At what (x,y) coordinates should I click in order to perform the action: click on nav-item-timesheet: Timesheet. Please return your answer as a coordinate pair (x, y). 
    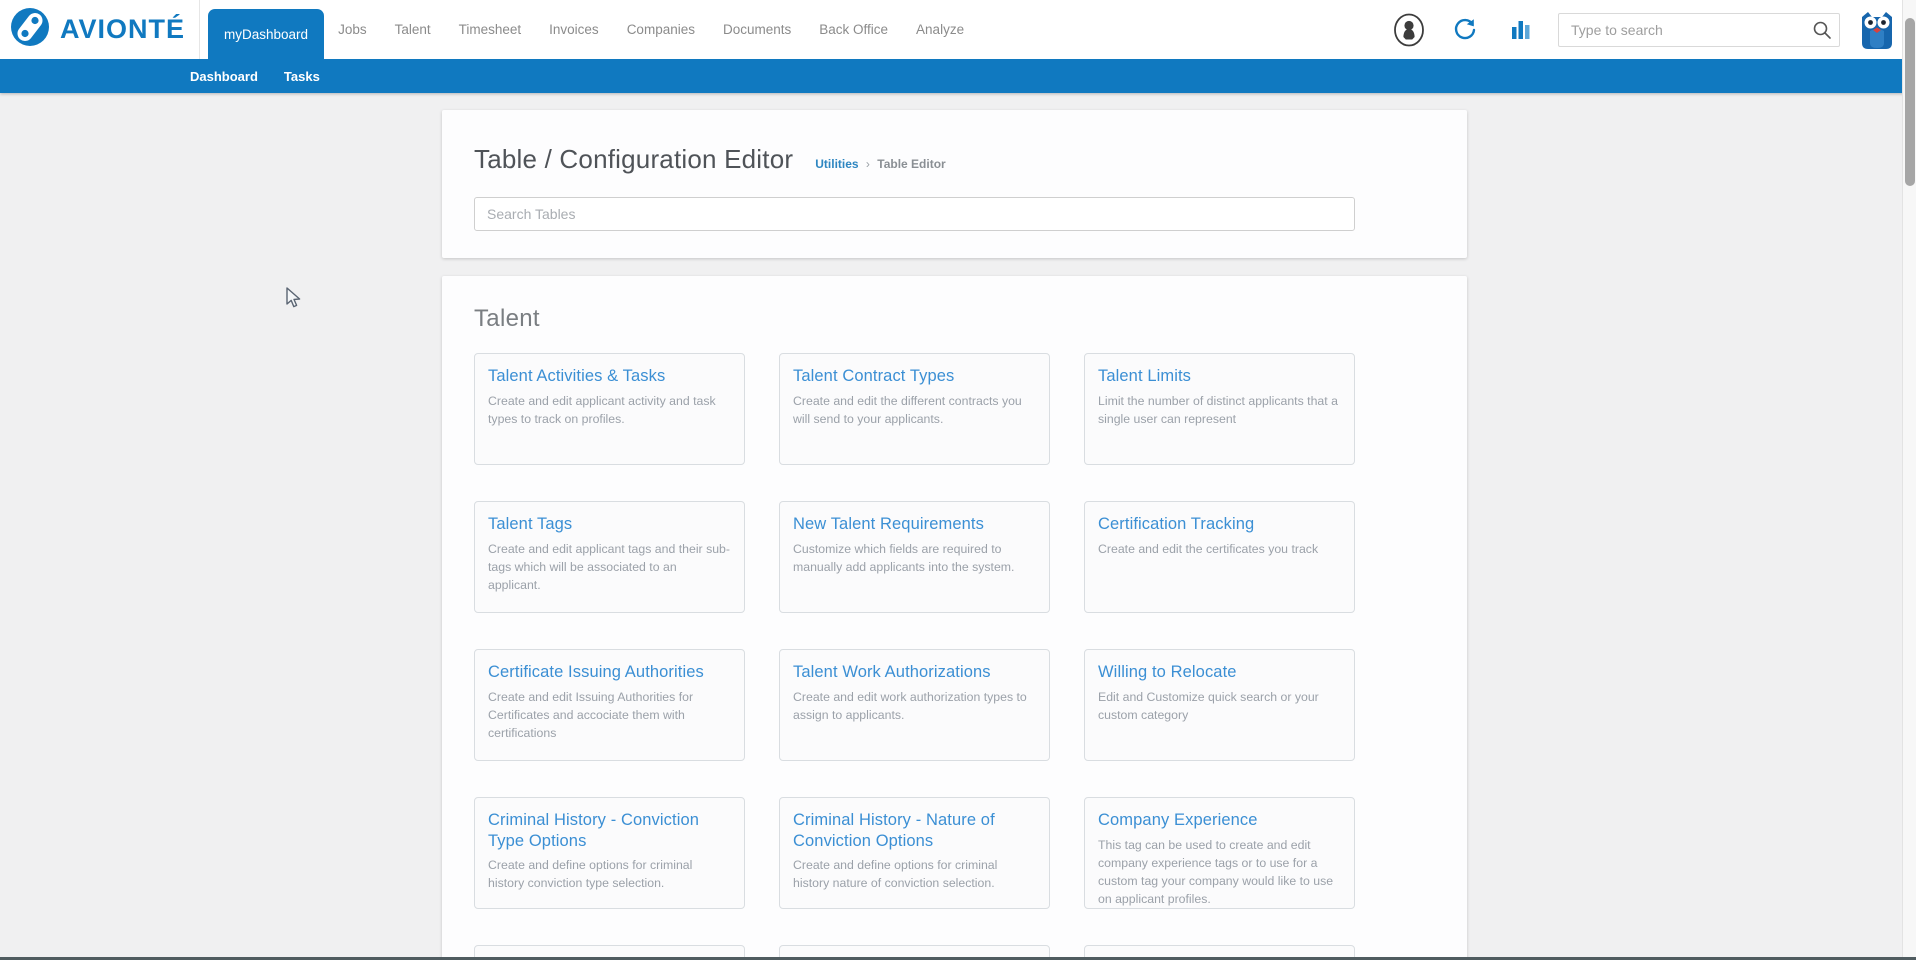
    Looking at the image, I should click on (490, 29).